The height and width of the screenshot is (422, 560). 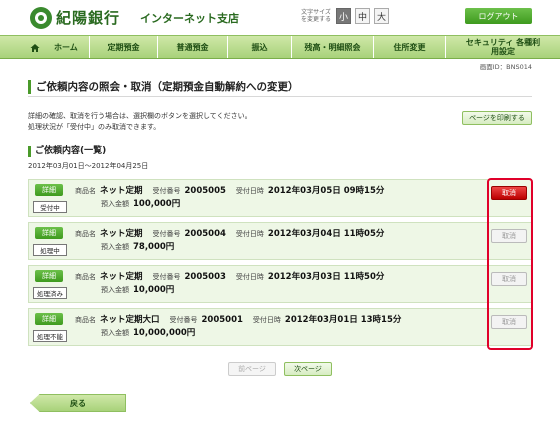 I want to click on textsize-small-button: 小, so click(x=343, y=16).